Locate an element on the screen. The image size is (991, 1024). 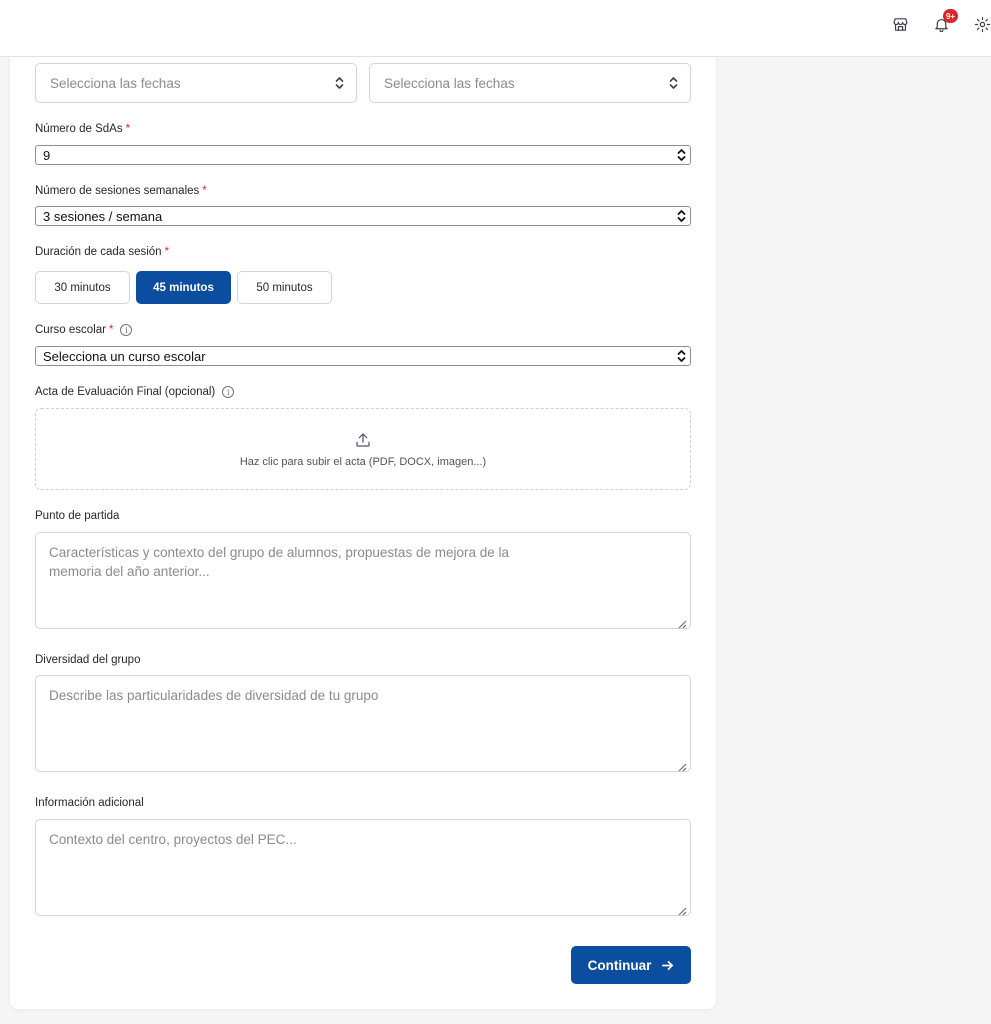
continue-label: Continuar is located at coordinates (619, 965).